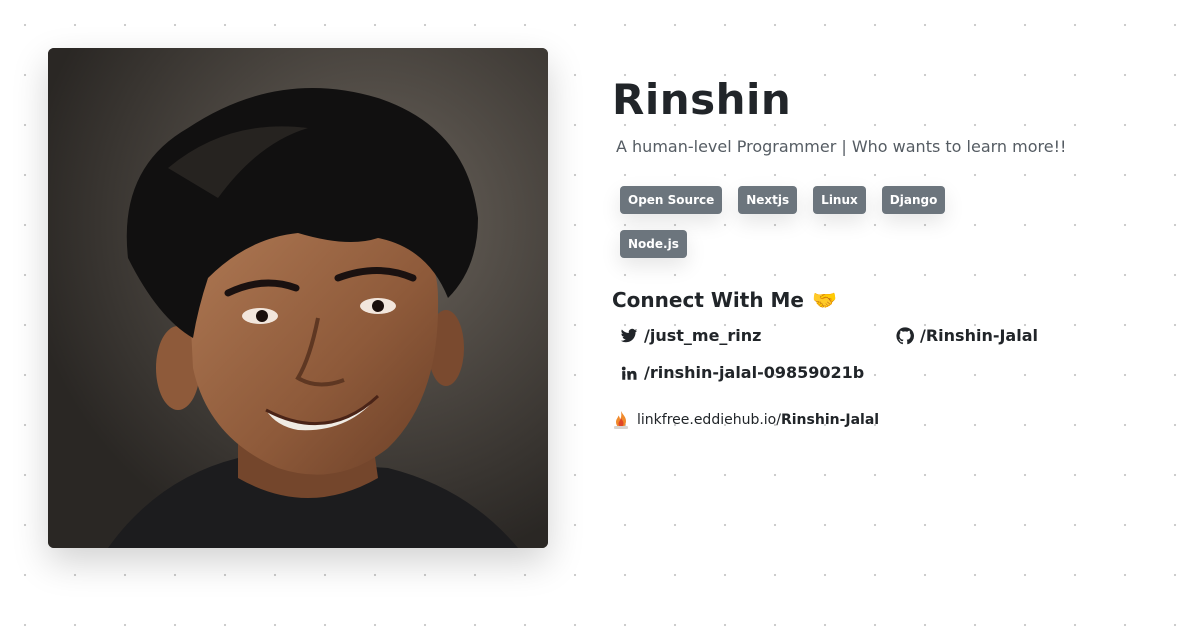 Image resolution: width=1200 pixels, height=627 pixels. Describe the element at coordinates (709, 420) in the screenshot. I see `linkfree-domain: linkfree.eddiehub.io/` at that location.